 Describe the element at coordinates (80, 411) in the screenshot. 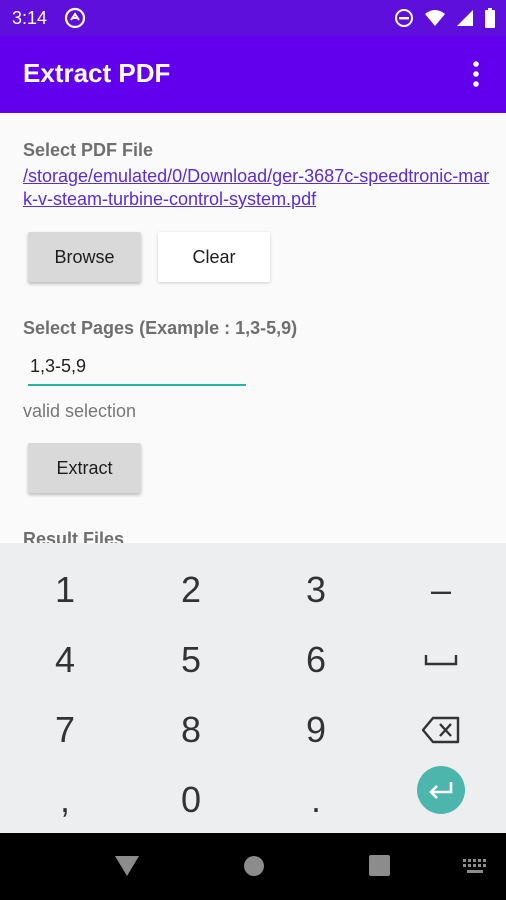

I see `validation-text: valid selection` at that location.